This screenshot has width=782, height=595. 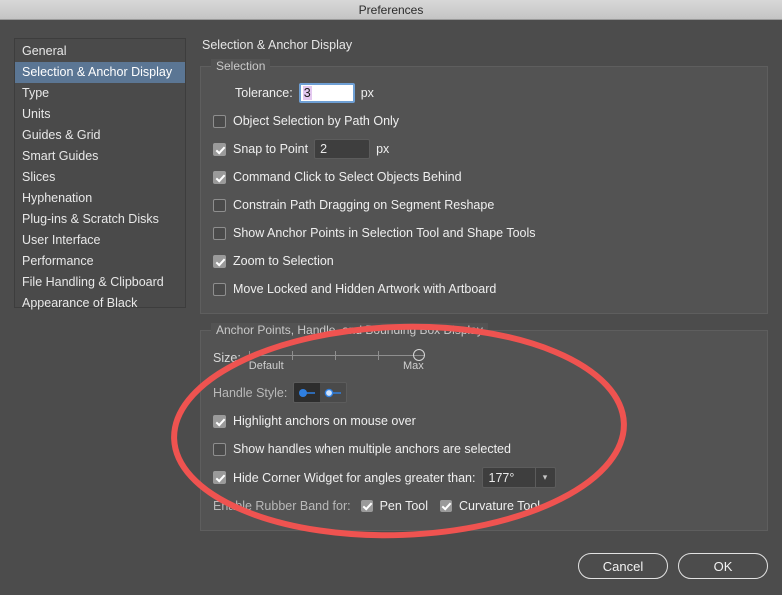 I want to click on dialog-footer: Cancel OK, so click(x=673, y=566).